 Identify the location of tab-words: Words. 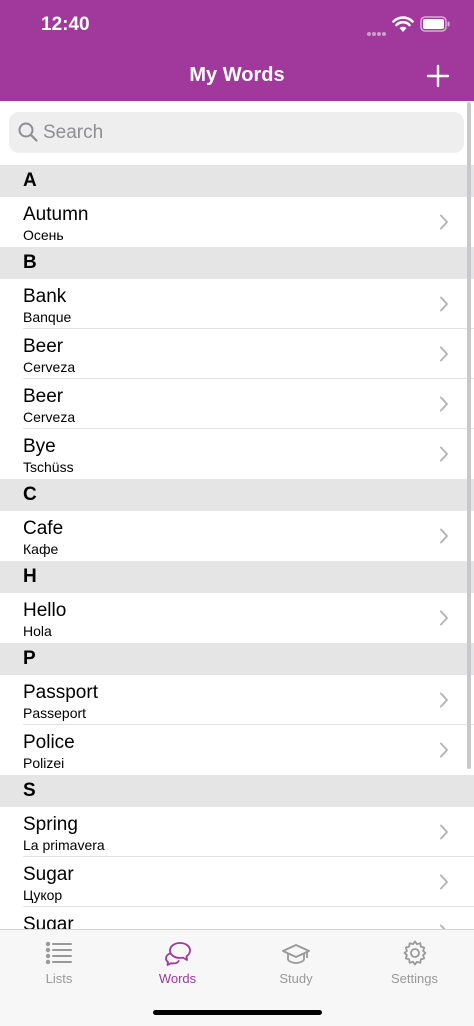
(178, 960).